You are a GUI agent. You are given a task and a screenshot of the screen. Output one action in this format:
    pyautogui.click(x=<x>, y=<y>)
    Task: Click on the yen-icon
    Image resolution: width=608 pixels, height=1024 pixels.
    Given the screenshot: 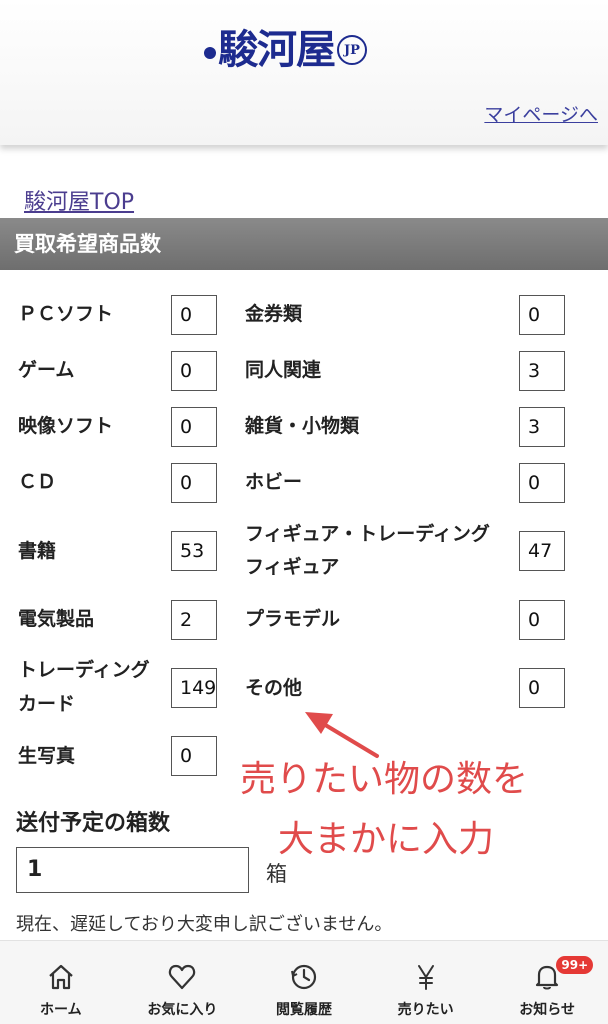 What is the action you would take?
    pyautogui.click(x=426, y=977)
    